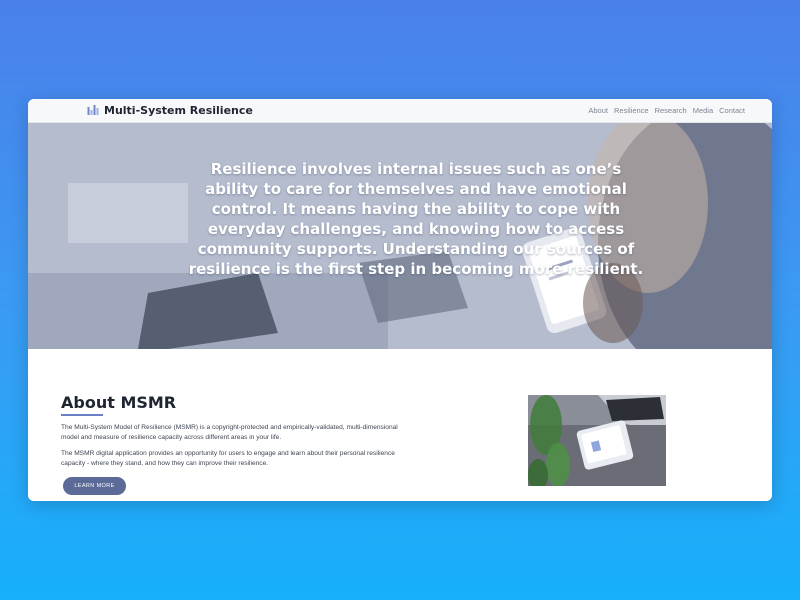 The image size is (800, 600). Describe the element at coordinates (119, 402) in the screenshot. I see `about-title: About MSMR` at that location.